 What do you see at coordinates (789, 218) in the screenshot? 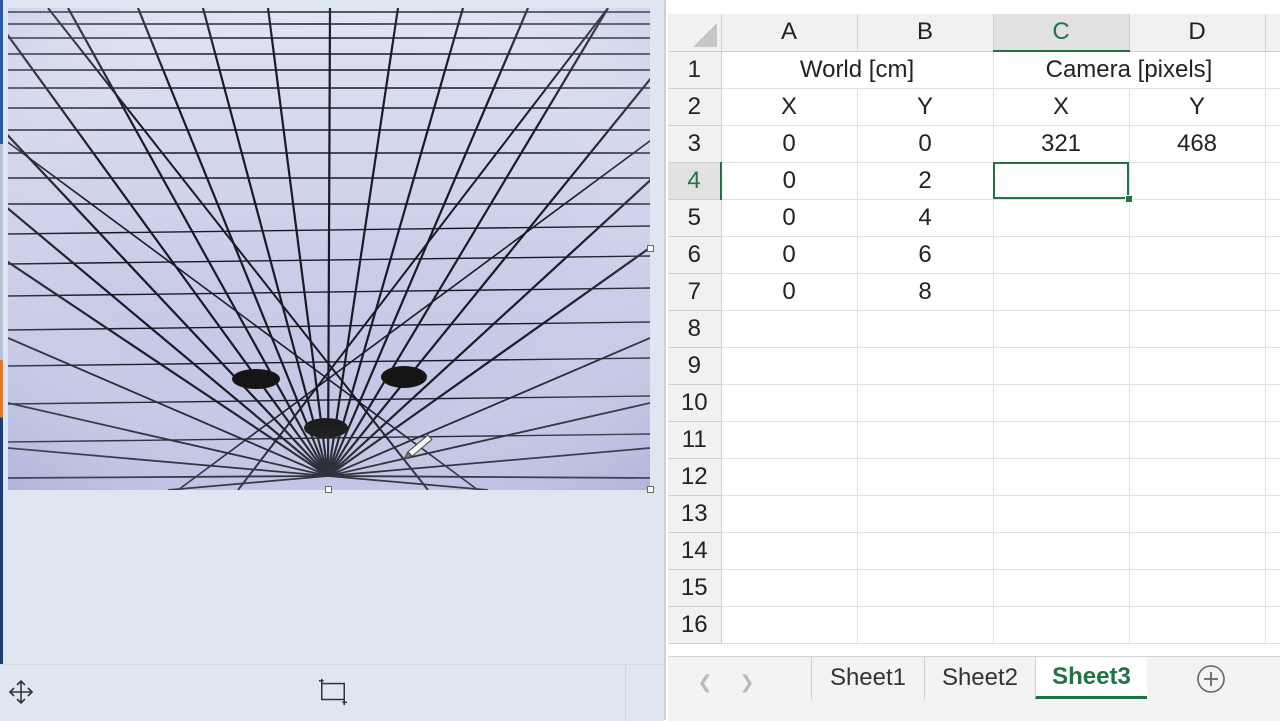
I see `cell-a5: 0` at bounding box center [789, 218].